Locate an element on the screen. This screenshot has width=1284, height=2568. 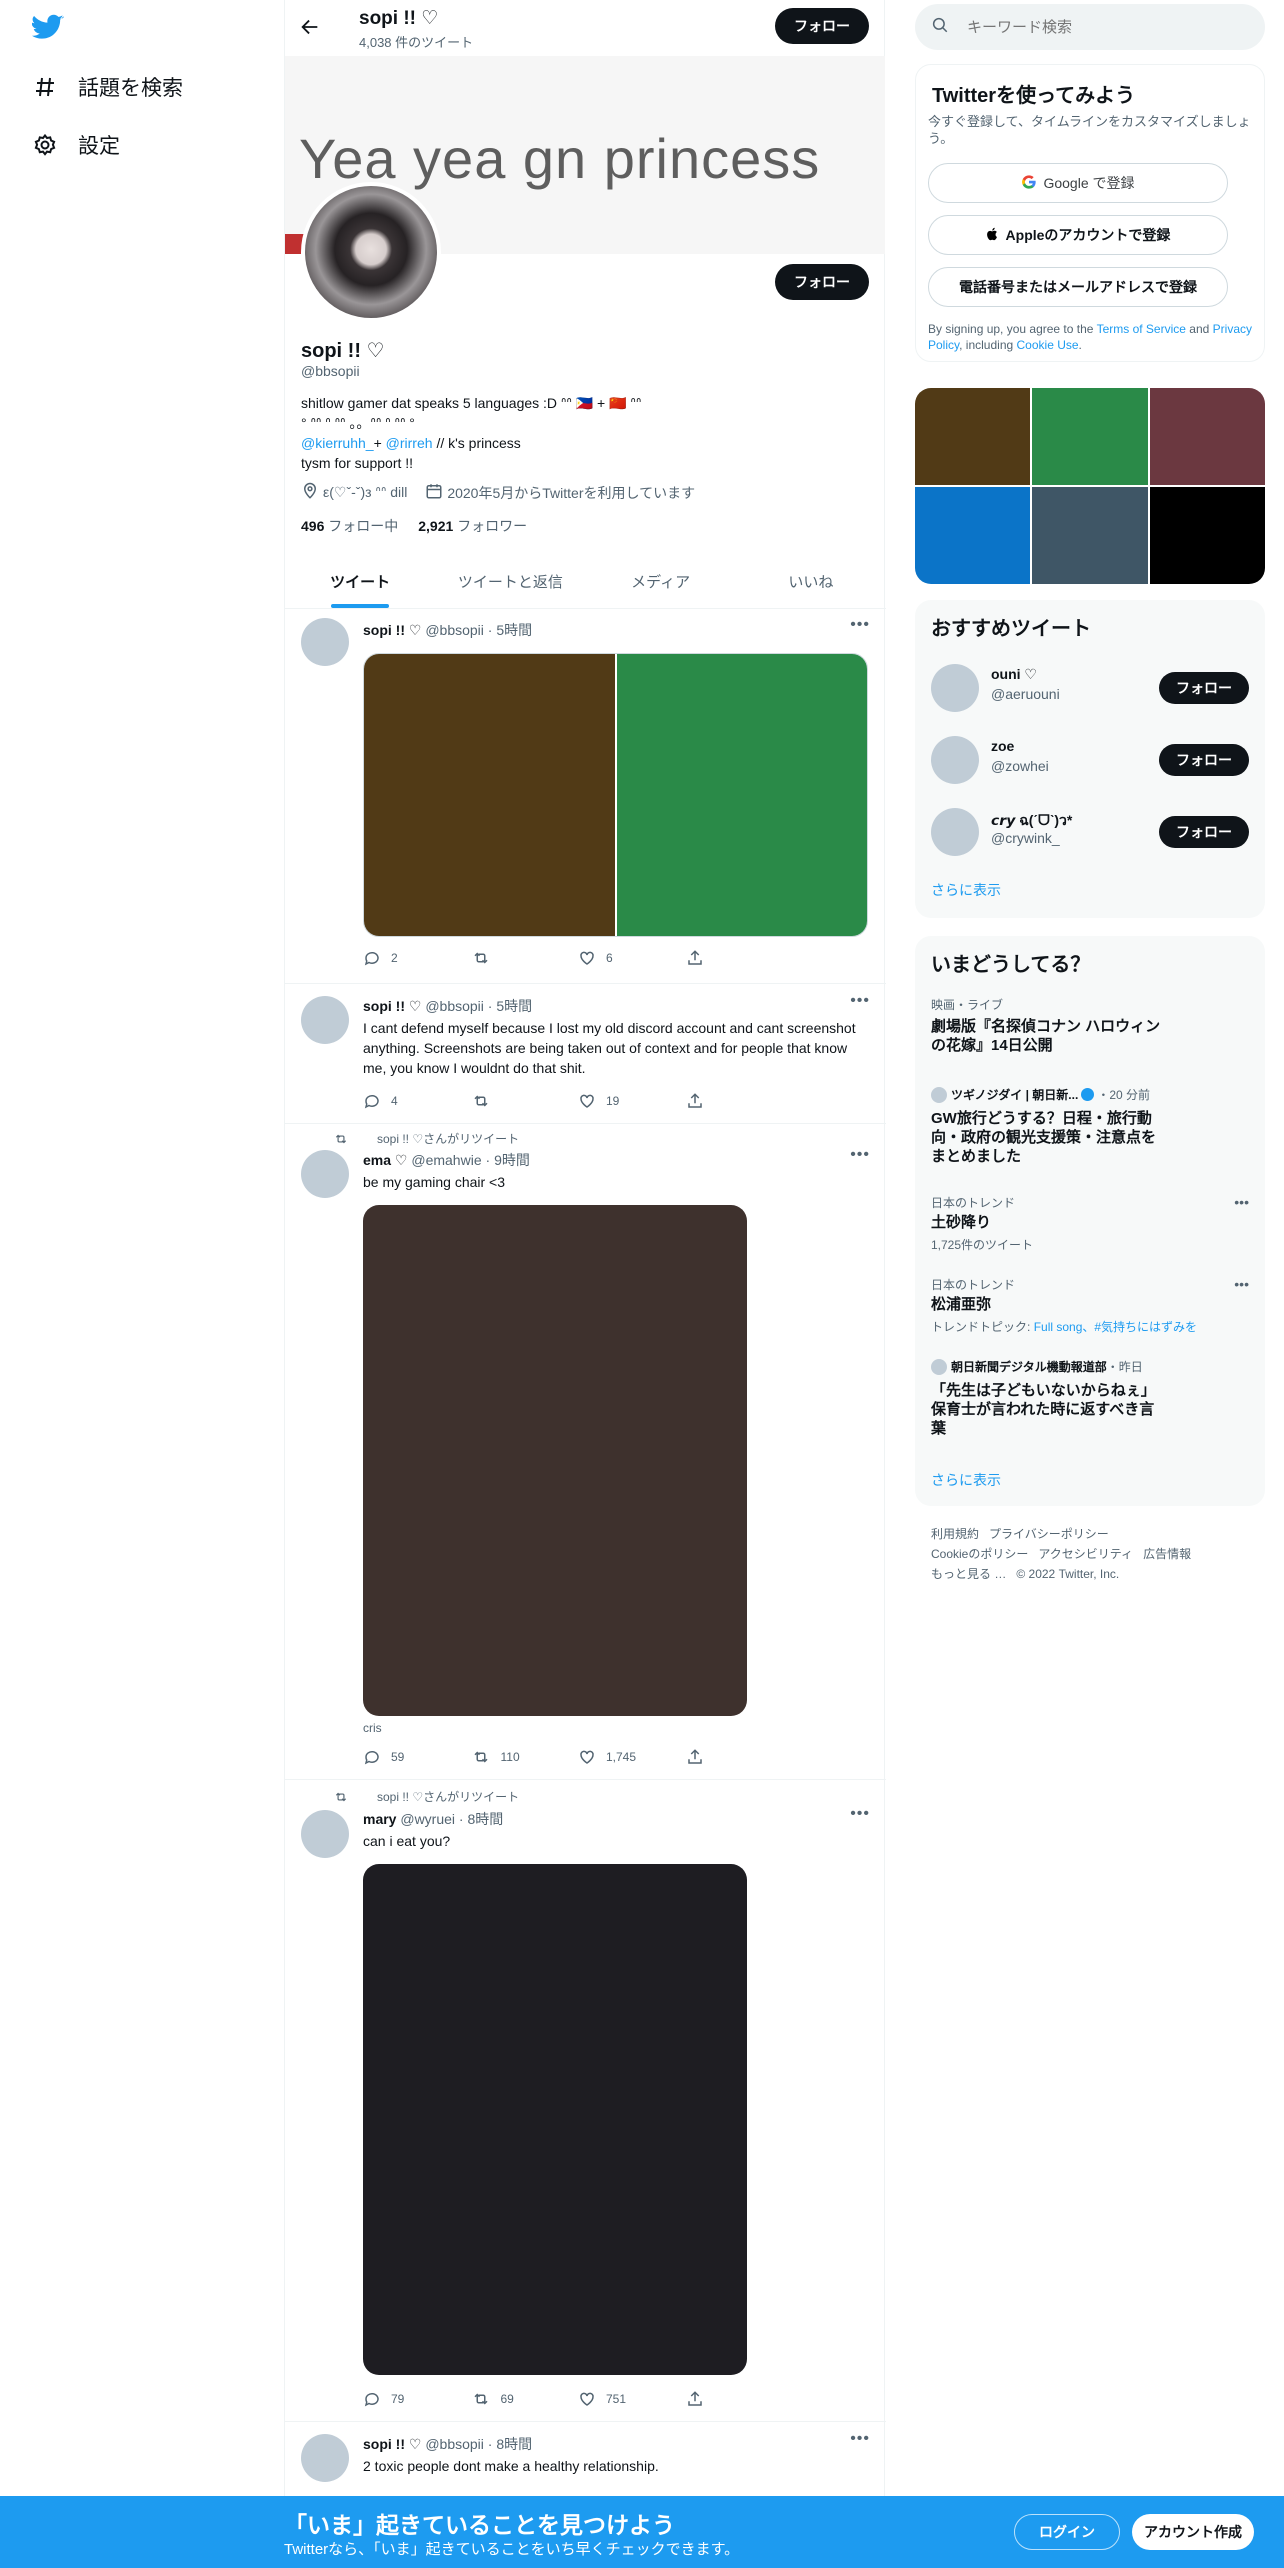
reply-button: 2 is located at coordinates (417, 958).